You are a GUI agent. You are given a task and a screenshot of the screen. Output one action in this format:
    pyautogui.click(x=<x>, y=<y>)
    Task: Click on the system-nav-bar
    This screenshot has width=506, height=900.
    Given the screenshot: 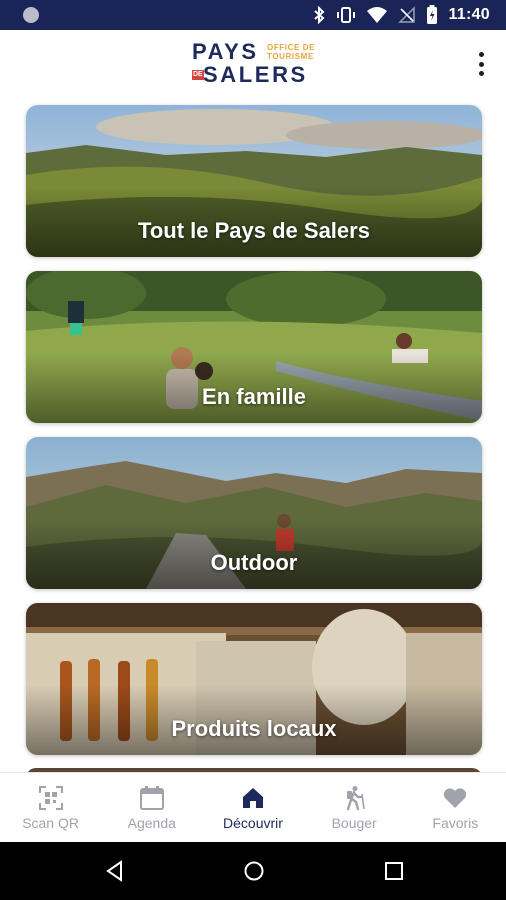 What is the action you would take?
    pyautogui.click(x=253, y=871)
    